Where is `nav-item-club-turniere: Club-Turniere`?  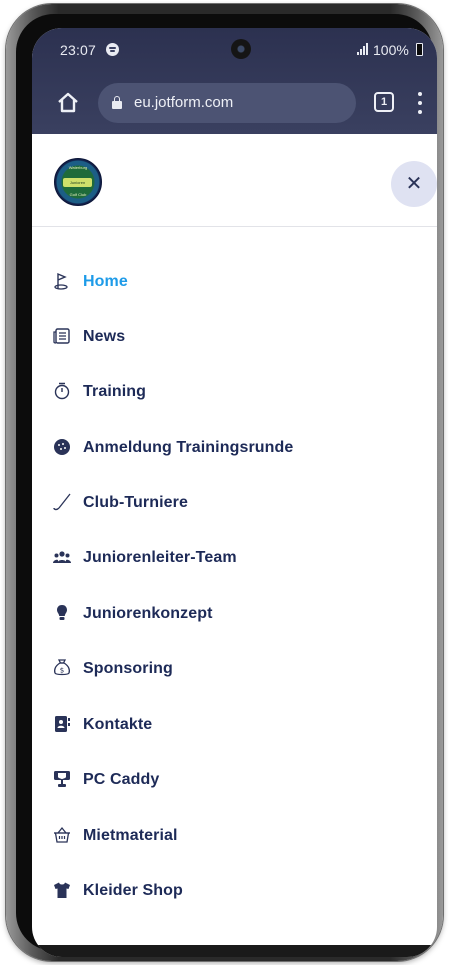 nav-item-club-turniere: Club-Turniere is located at coordinates (234, 504).